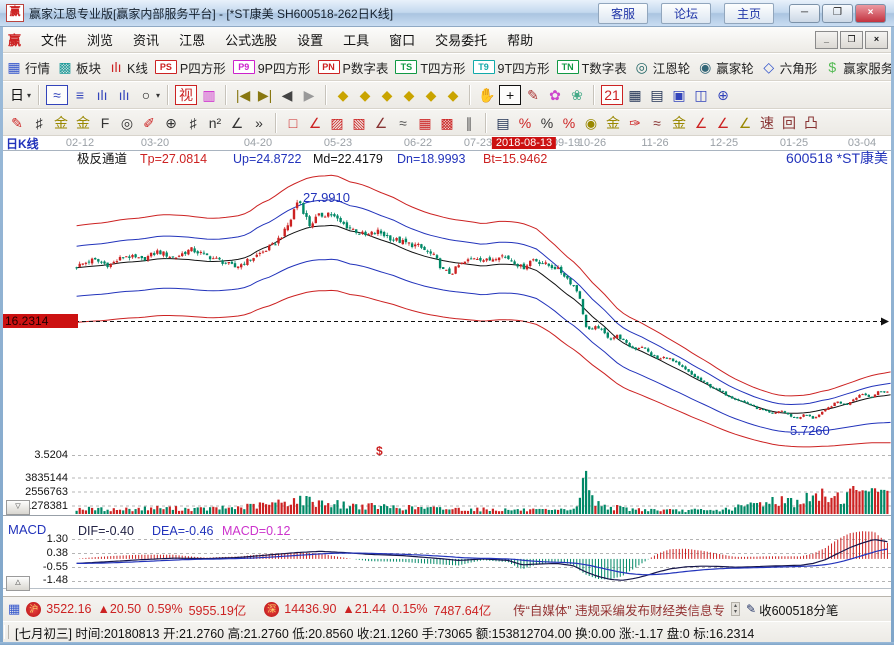 This screenshot has height=645, width=894. What do you see at coordinates (310, 39) in the screenshot?
I see `menu-item: 设置` at bounding box center [310, 39].